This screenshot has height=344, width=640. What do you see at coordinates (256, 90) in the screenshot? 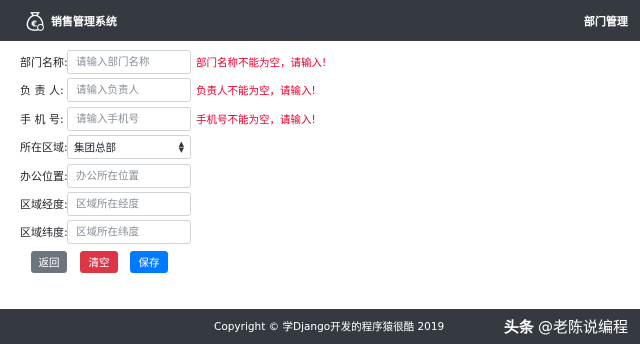
I see `error-message: 负责人不能为空，请输入!` at bounding box center [256, 90].